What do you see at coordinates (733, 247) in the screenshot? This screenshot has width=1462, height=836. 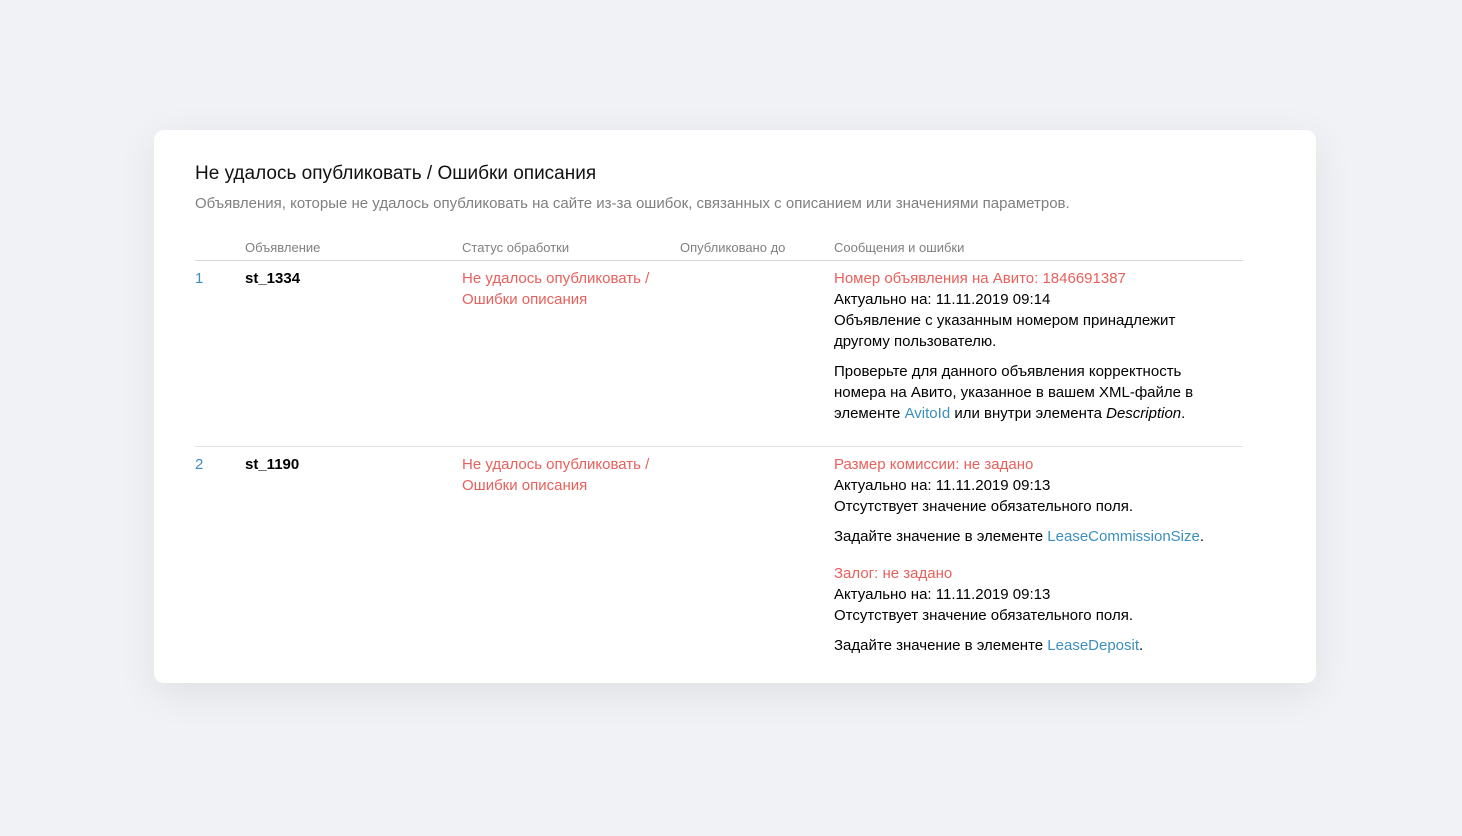 I see `header-published-until: Опубликовано до` at bounding box center [733, 247].